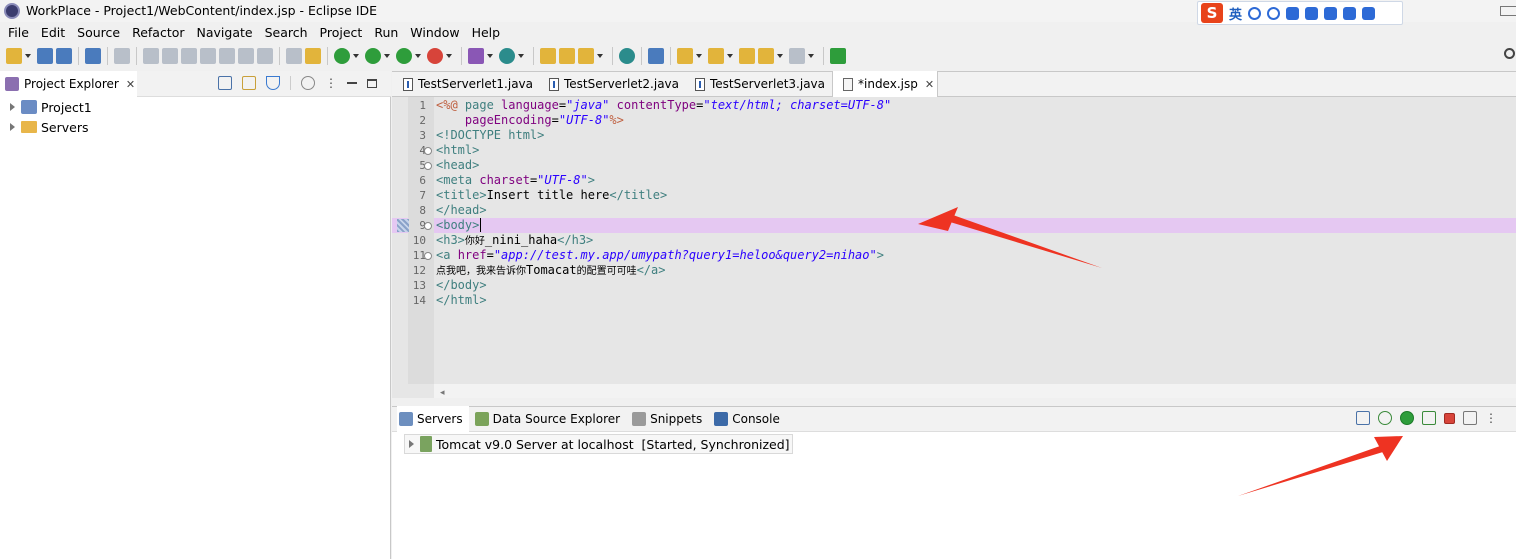 The image size is (1516, 559). I want to click on search-icon, so click(1509, 53).